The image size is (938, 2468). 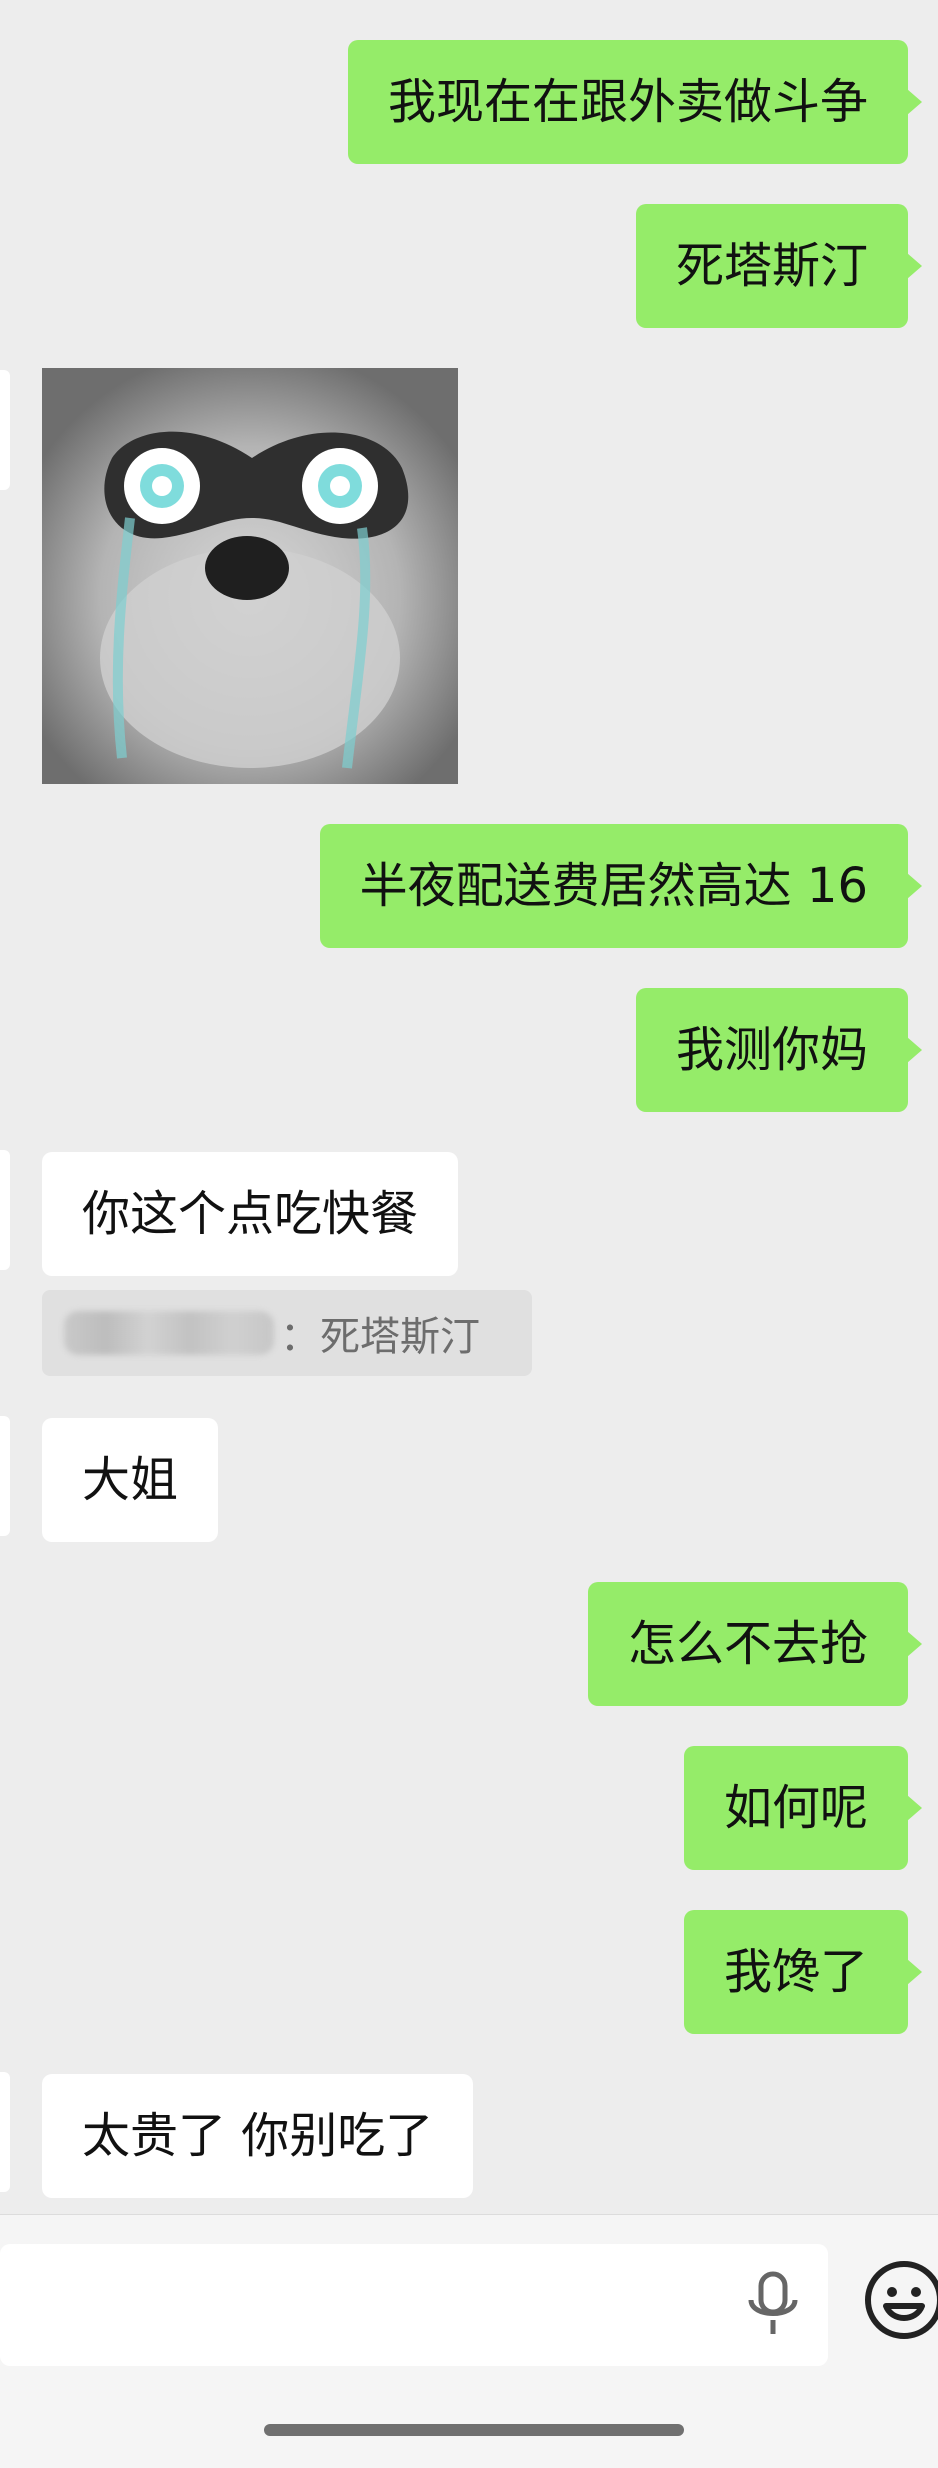 What do you see at coordinates (795, 1808) in the screenshot?
I see `message-text: 如何呢` at bounding box center [795, 1808].